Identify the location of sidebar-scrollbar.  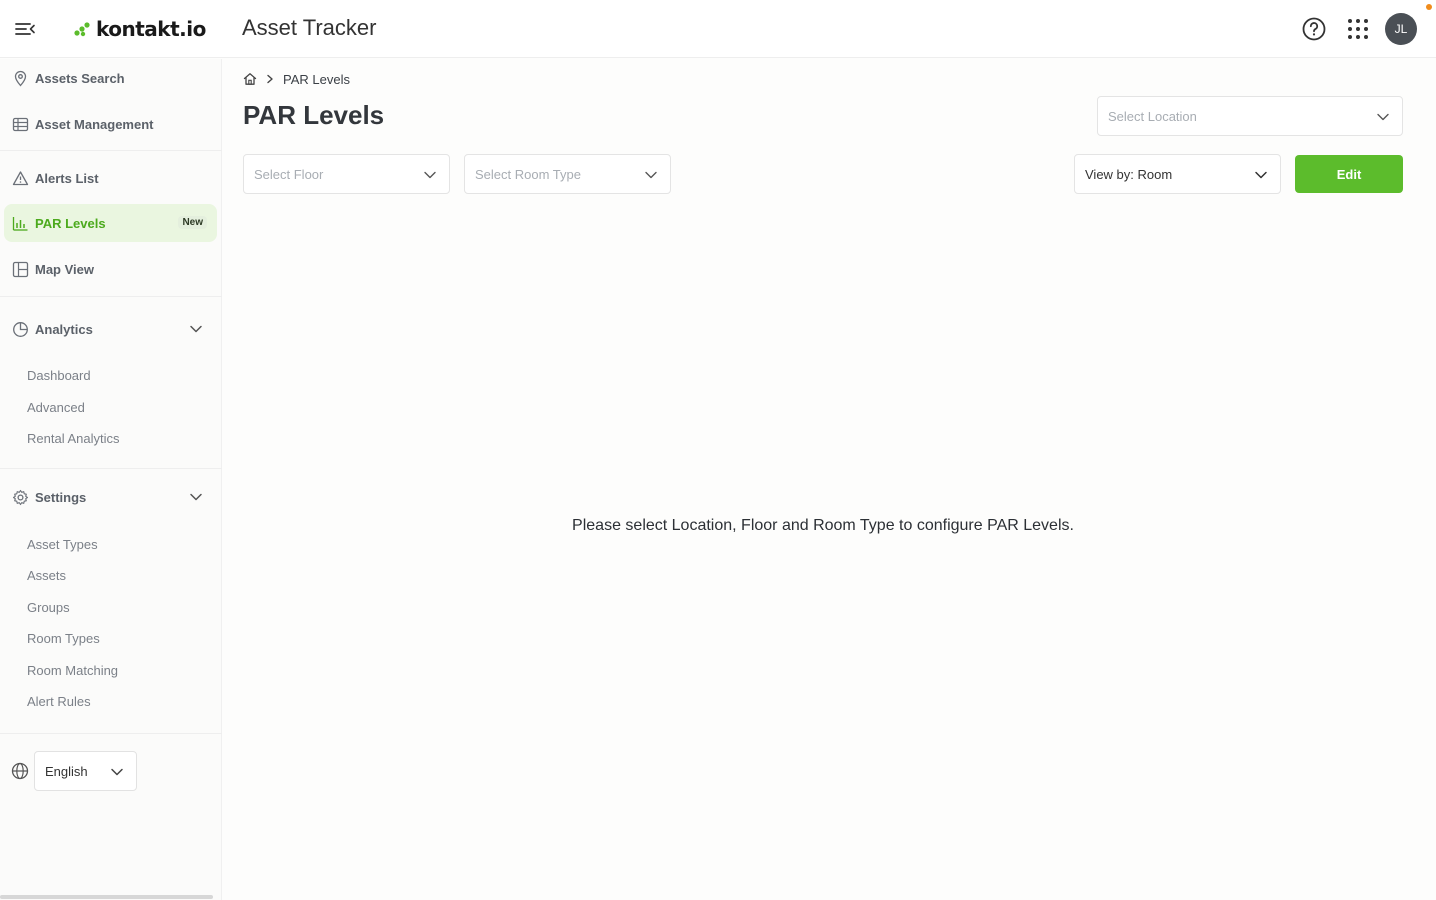
(106, 897).